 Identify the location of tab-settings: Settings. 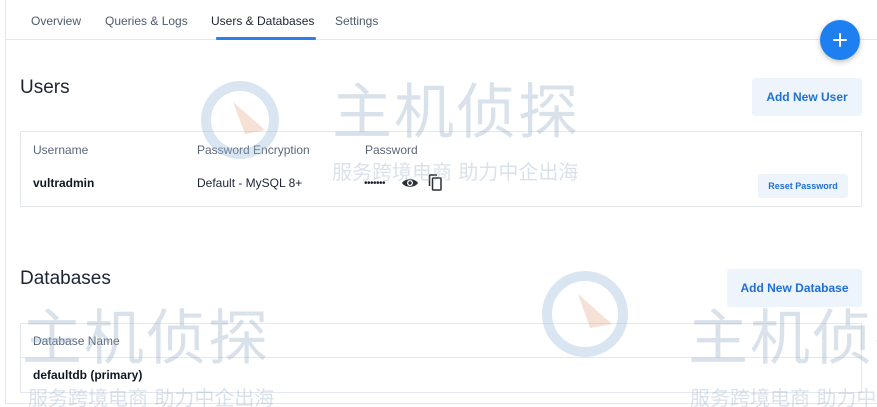
(356, 21).